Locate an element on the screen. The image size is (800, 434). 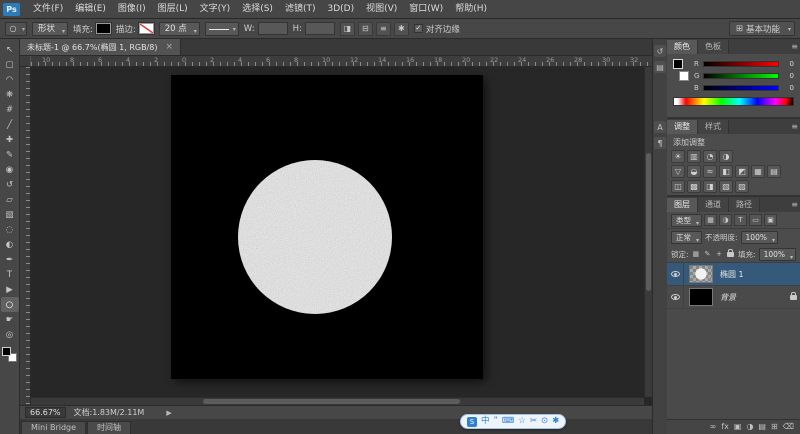
layer-name: 背景 is located at coordinates (755, 297).